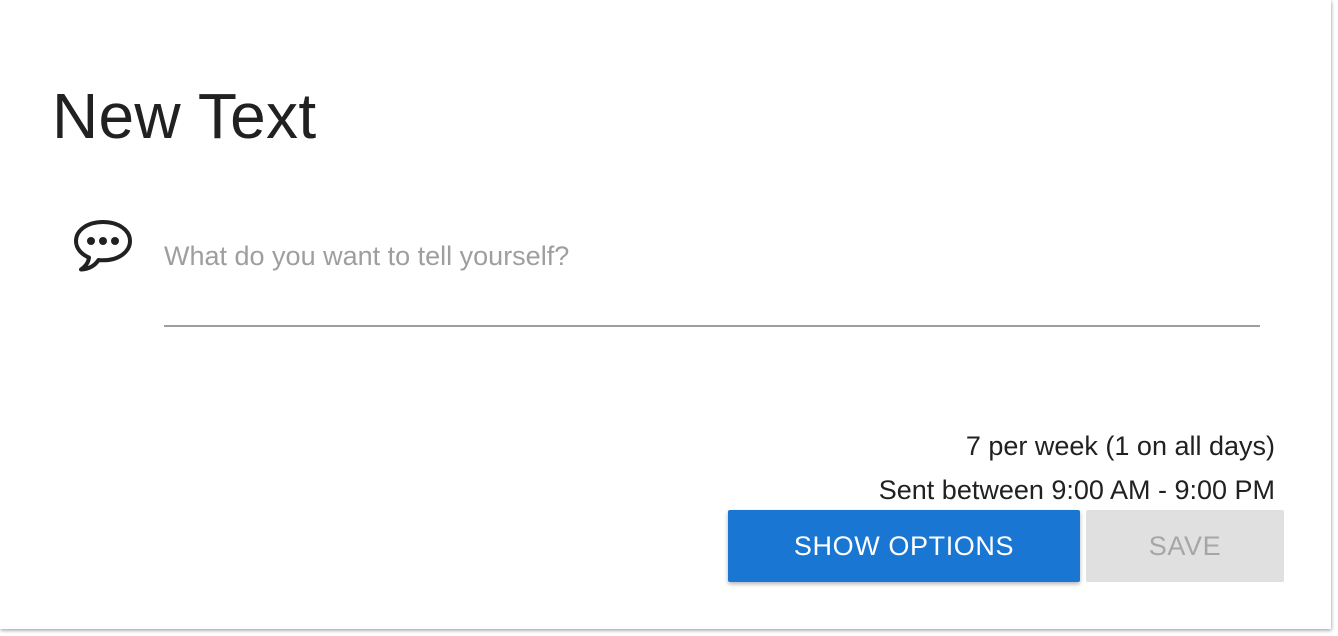 This screenshot has width=1338, height=636. What do you see at coordinates (1120, 446) in the screenshot?
I see `frequency-text: 7 per week (1 on all days)` at bounding box center [1120, 446].